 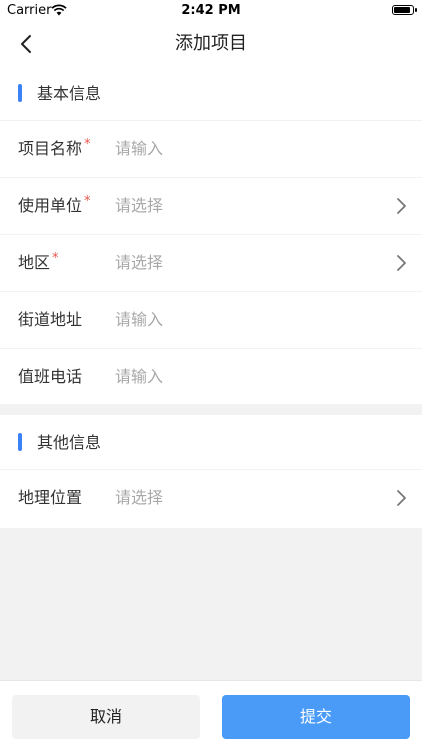 I want to click on field-unit: 使用单位 * 请选择, so click(x=211, y=206).